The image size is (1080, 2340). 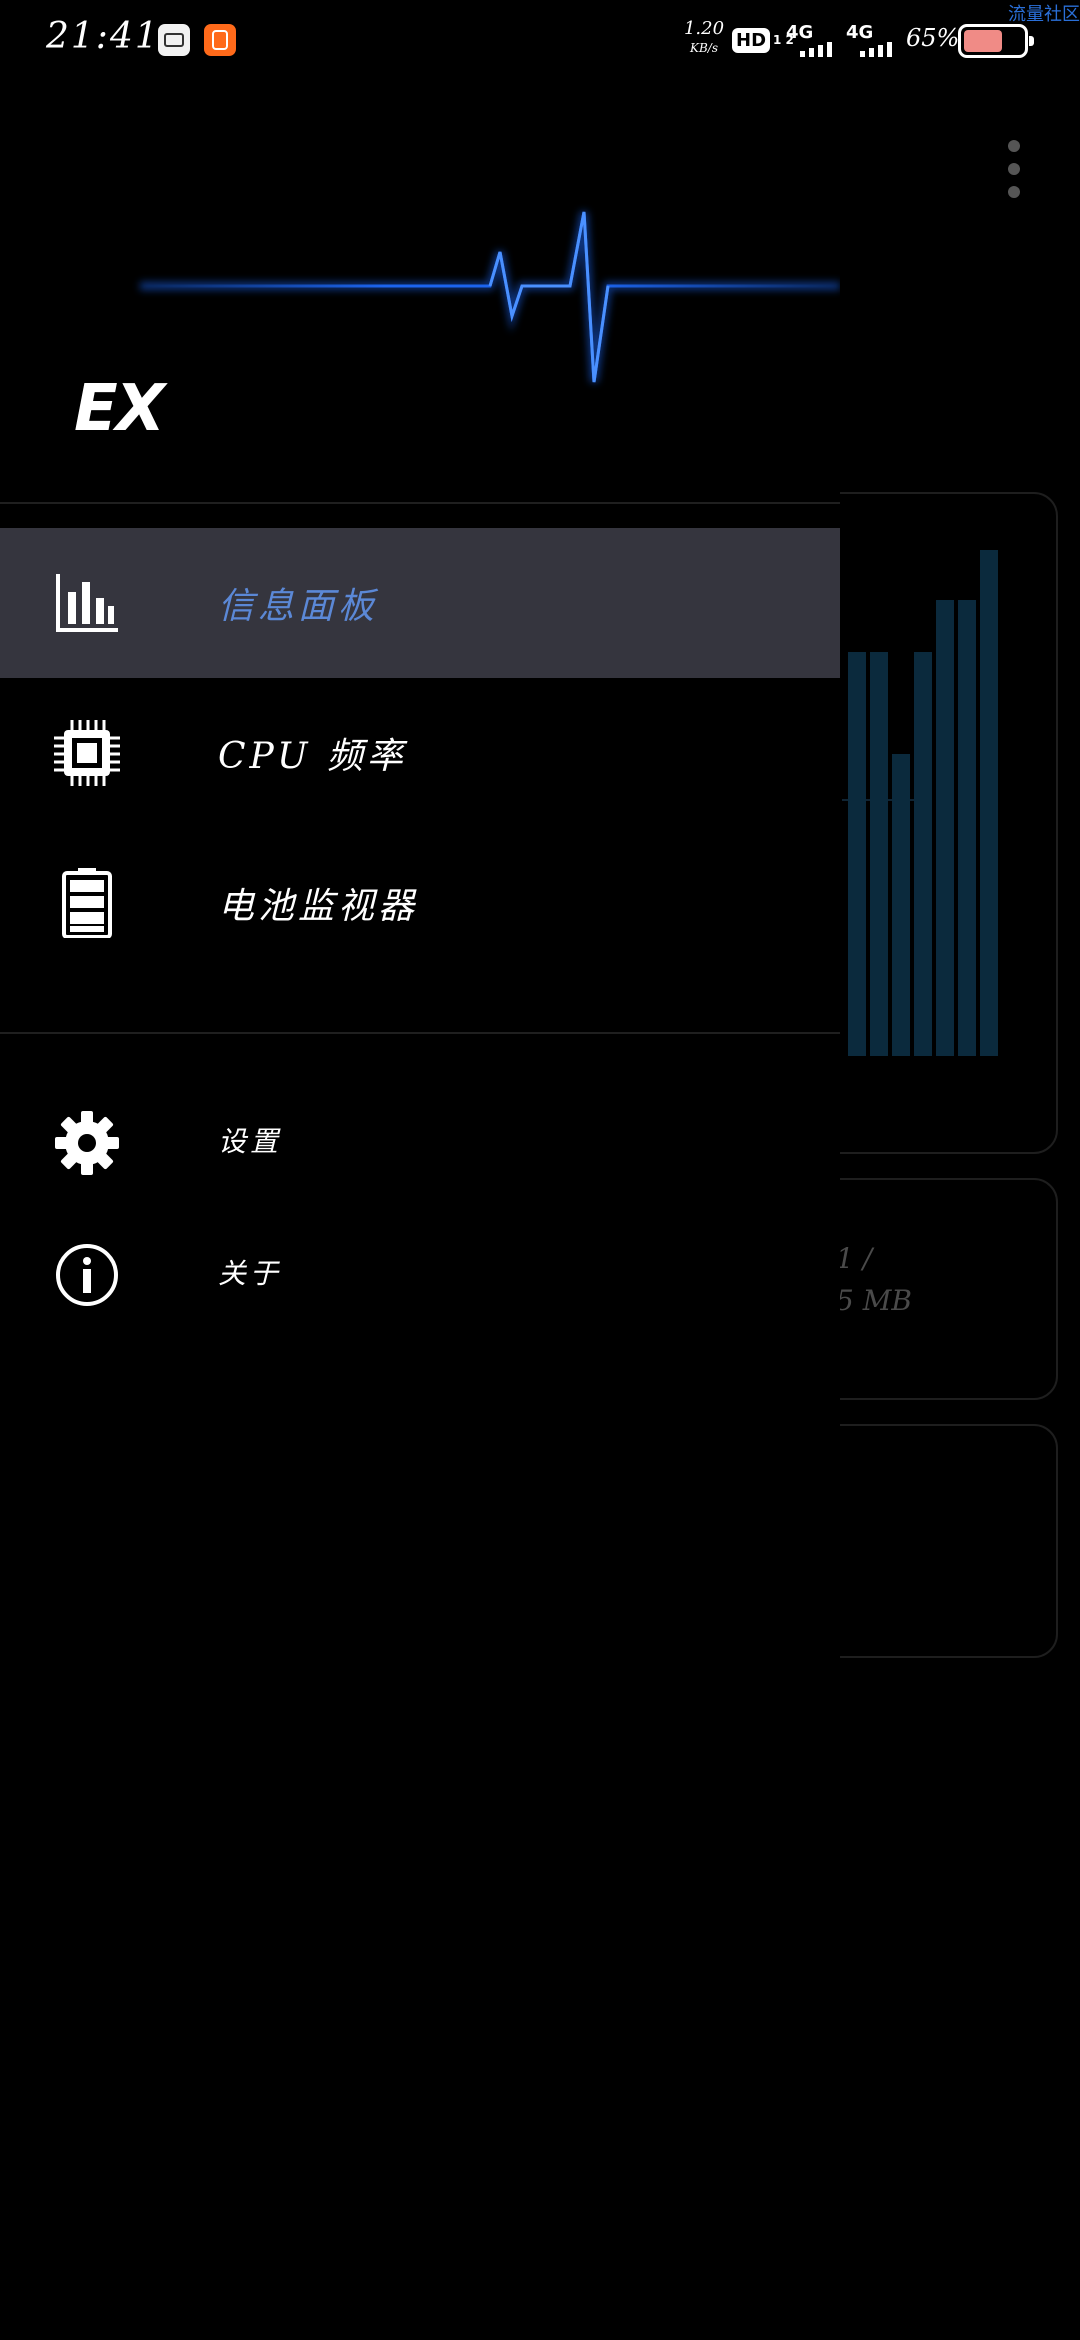 What do you see at coordinates (420, 603) in the screenshot?
I see `nav-item-dashboard: 信息面板` at bounding box center [420, 603].